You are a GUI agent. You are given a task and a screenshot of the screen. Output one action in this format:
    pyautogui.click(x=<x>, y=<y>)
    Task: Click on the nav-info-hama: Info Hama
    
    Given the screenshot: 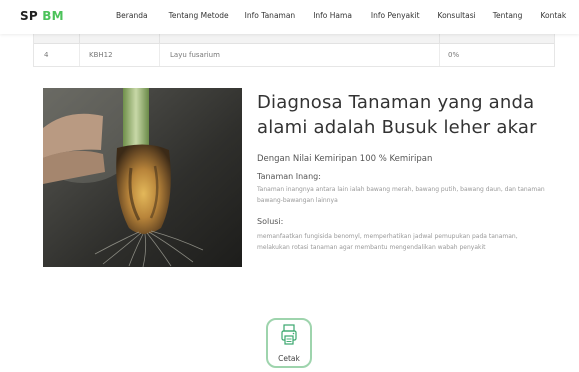 What is the action you would take?
    pyautogui.click(x=332, y=15)
    